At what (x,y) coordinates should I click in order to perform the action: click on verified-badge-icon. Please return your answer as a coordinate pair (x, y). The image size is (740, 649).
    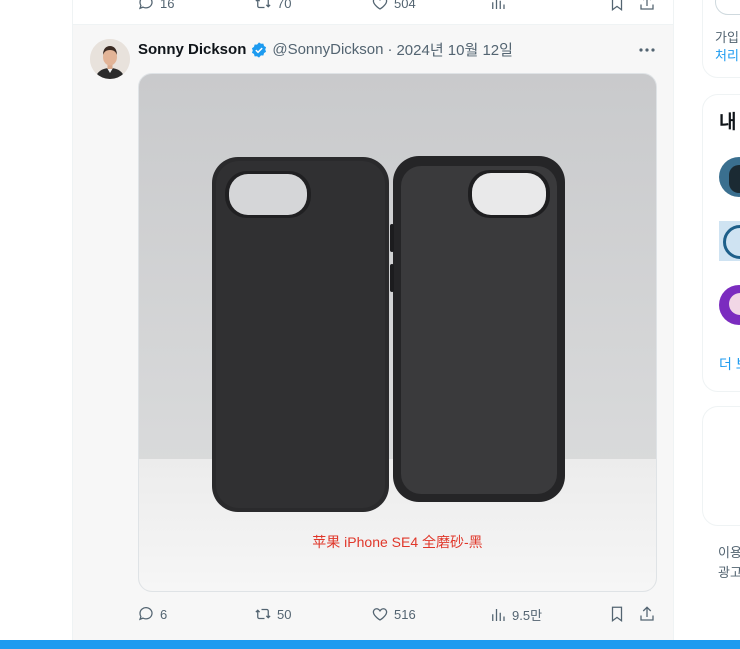
    Looking at the image, I should click on (259, 49).